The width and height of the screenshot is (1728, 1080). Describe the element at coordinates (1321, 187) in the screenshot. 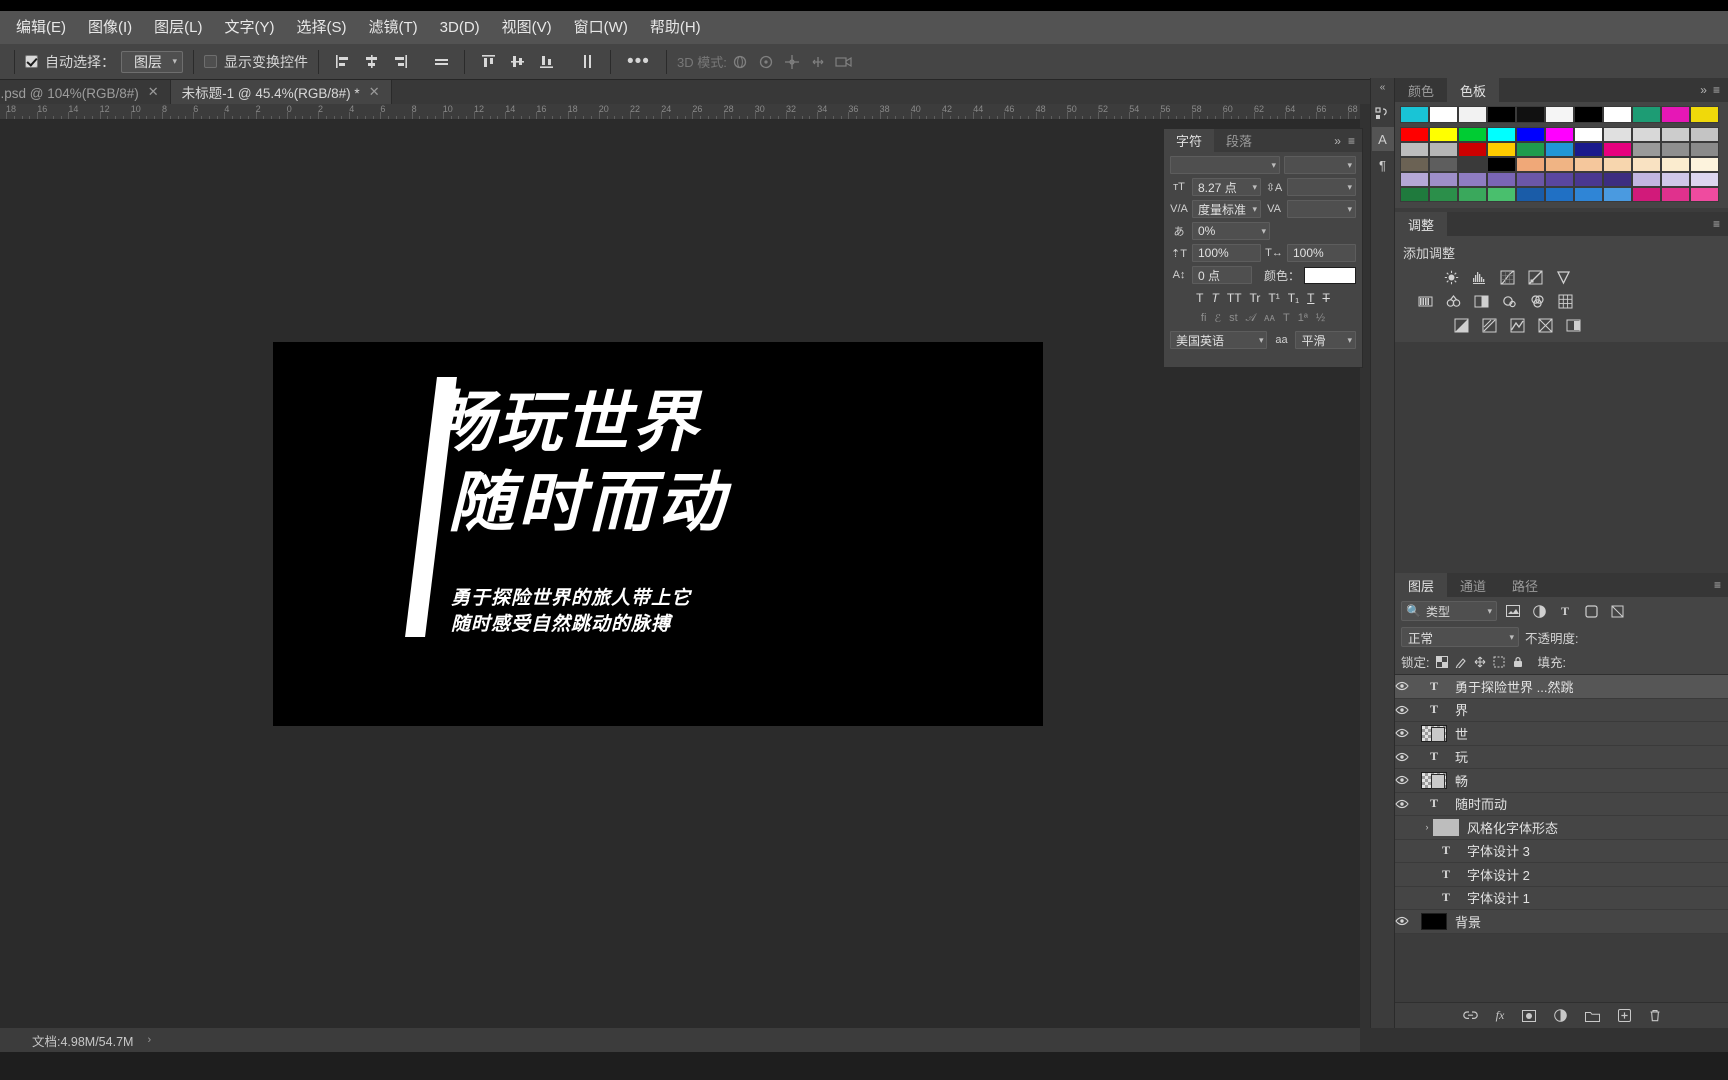

I see `leading-input: ▾` at that location.